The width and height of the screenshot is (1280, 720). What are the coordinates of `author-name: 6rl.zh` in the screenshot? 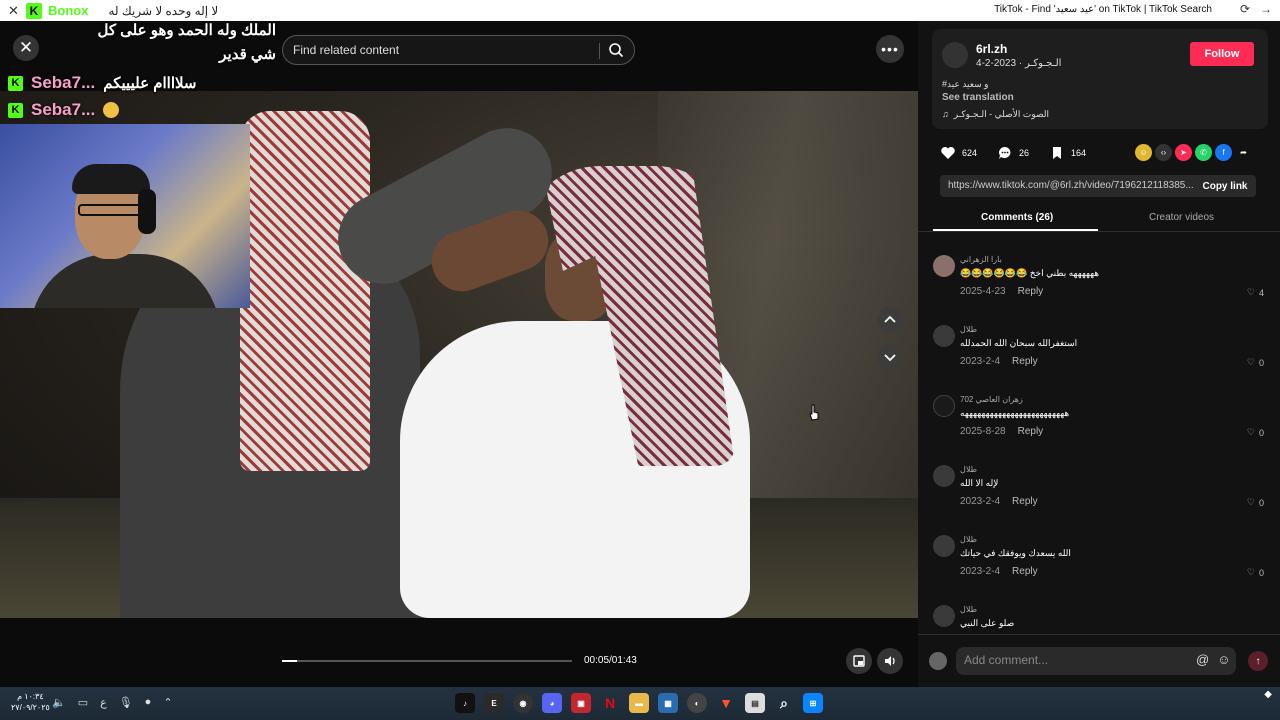 It's located at (991, 49).